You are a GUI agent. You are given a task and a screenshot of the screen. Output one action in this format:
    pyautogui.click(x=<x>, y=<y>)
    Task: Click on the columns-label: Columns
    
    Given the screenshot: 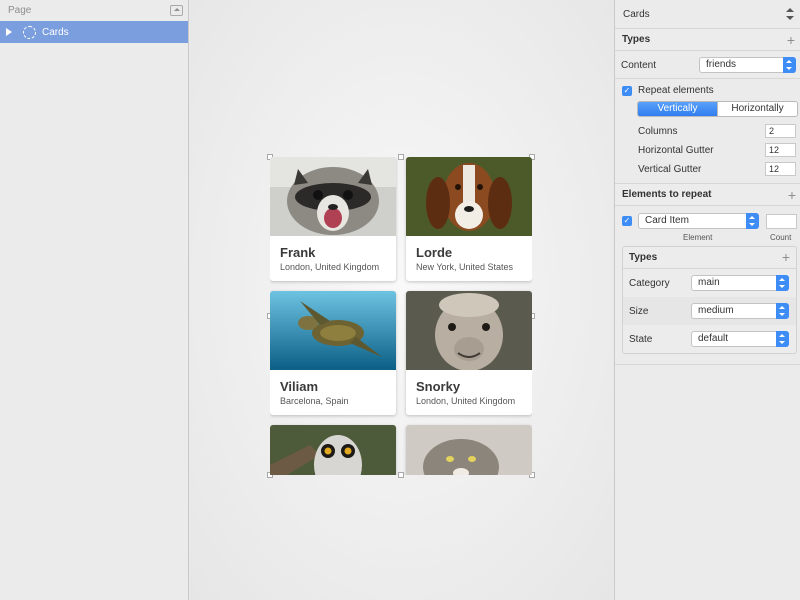 What is the action you would take?
    pyautogui.click(x=658, y=131)
    